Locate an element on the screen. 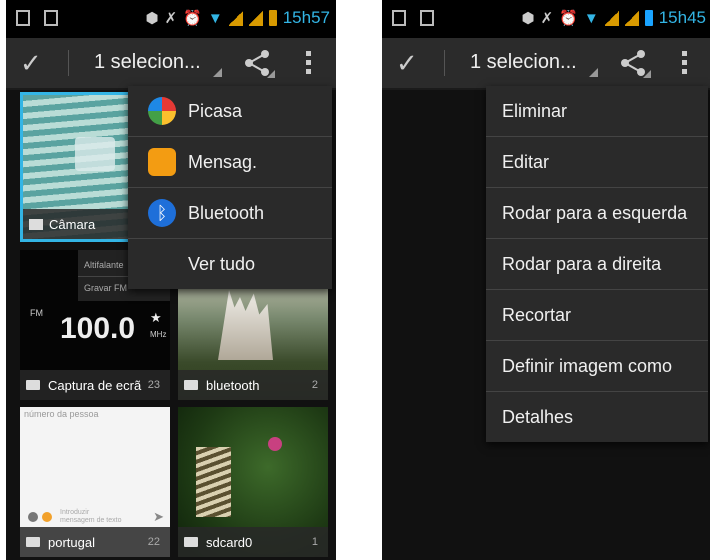 The height and width of the screenshot is (560, 710). battery-saver-icon: ⬢ is located at coordinates (528, 18).